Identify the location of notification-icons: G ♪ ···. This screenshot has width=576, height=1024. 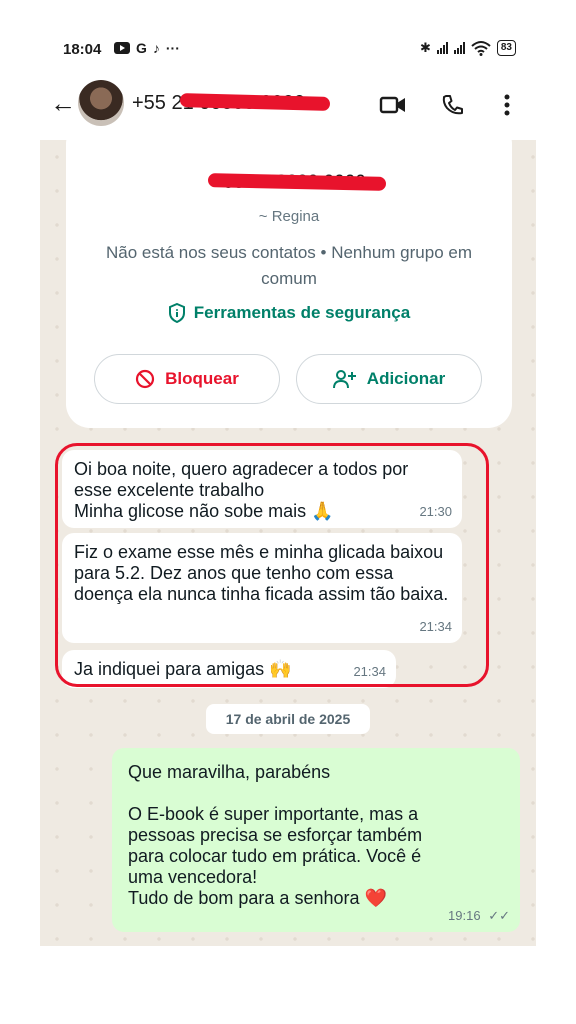
(147, 48).